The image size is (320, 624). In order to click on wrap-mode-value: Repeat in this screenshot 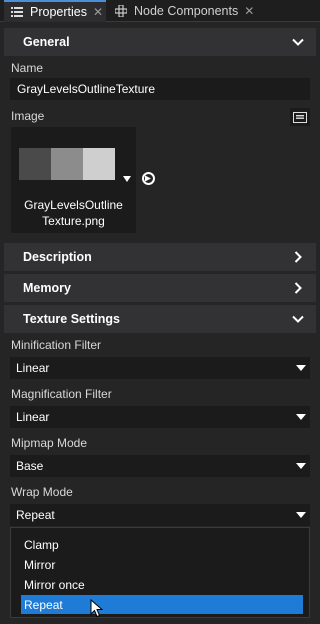, I will do `click(35, 515)`.